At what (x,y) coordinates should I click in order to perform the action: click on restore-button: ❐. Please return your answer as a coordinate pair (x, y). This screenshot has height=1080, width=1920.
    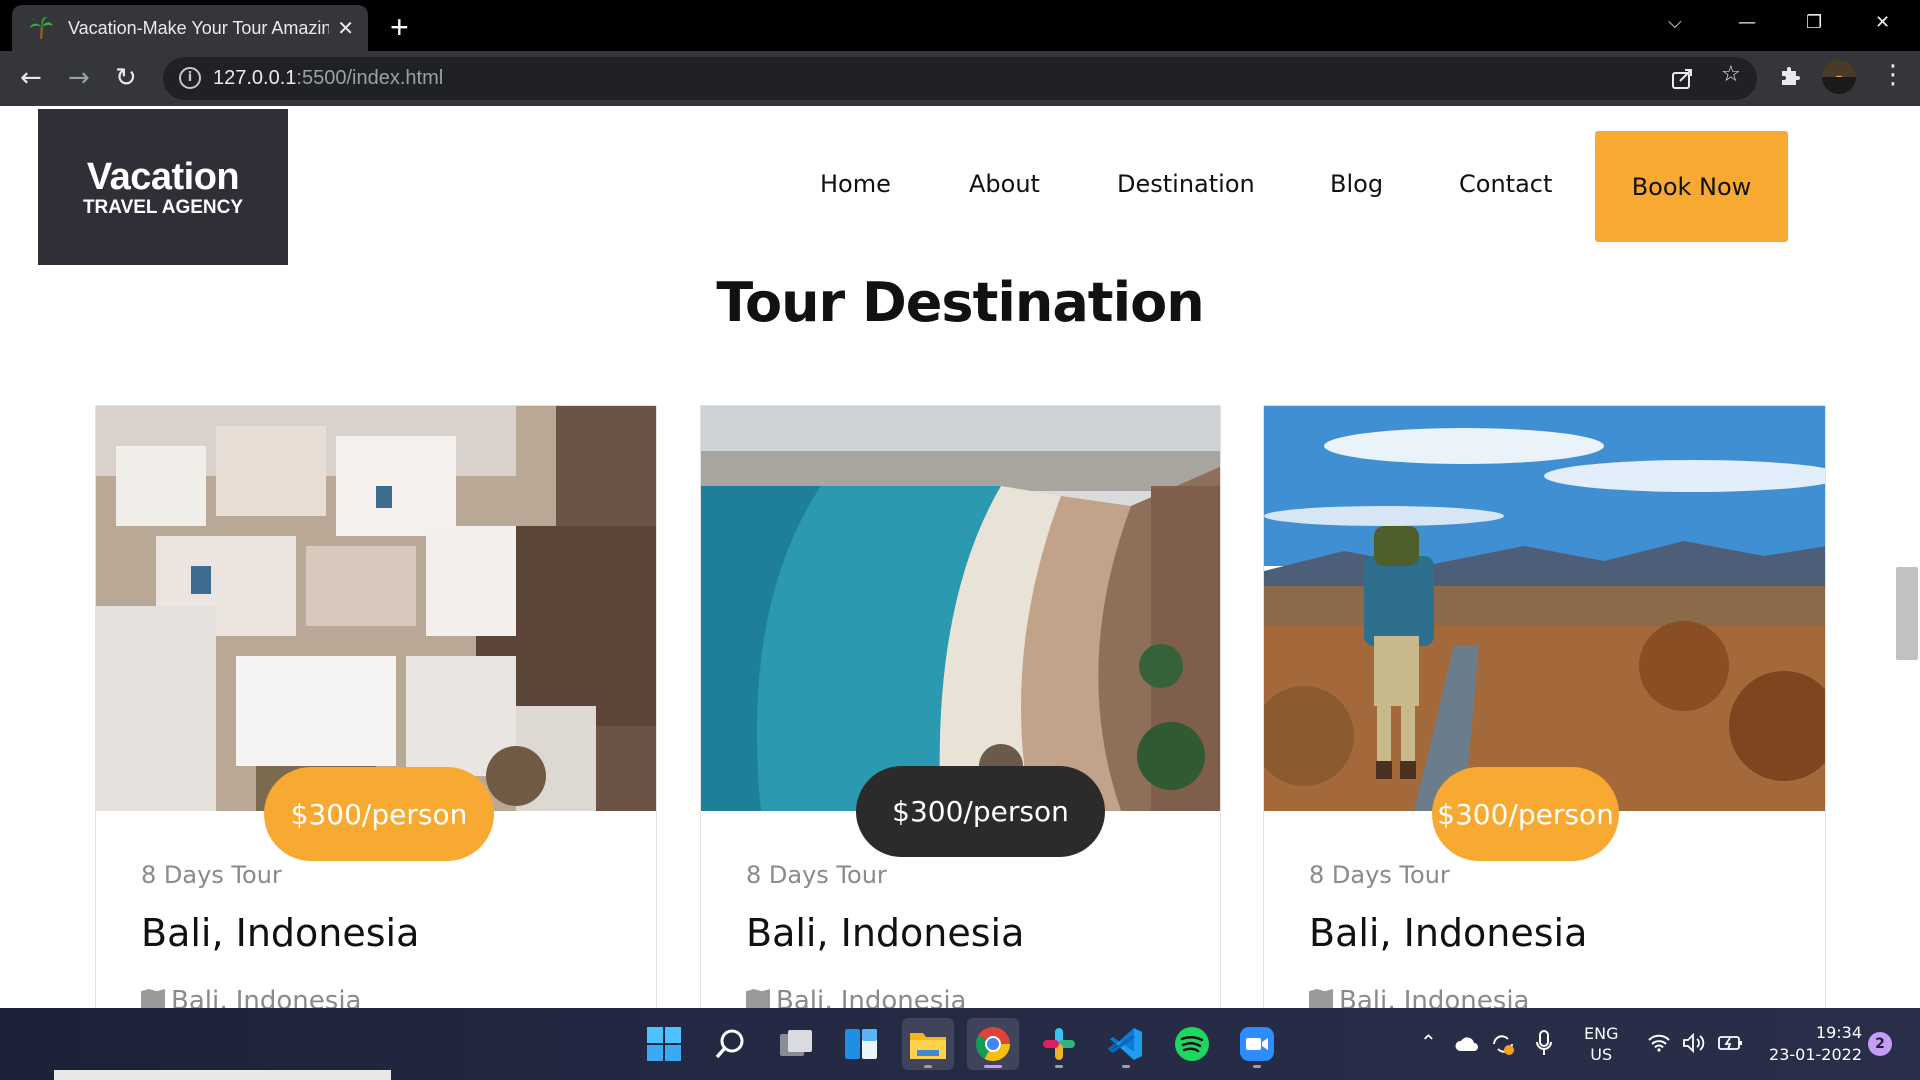
    Looking at the image, I should click on (1814, 22).